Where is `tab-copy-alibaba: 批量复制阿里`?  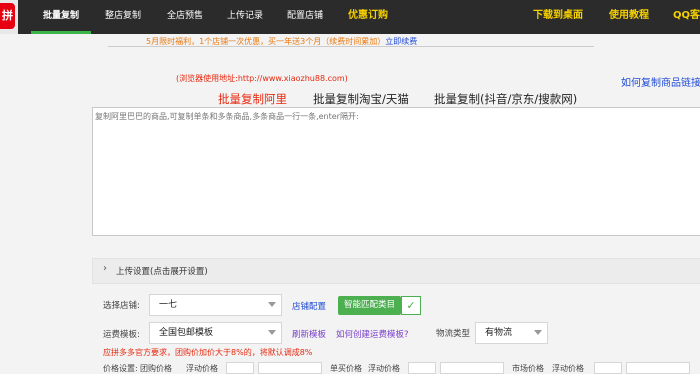 tab-copy-alibaba: 批量复制阿里 is located at coordinates (252, 99).